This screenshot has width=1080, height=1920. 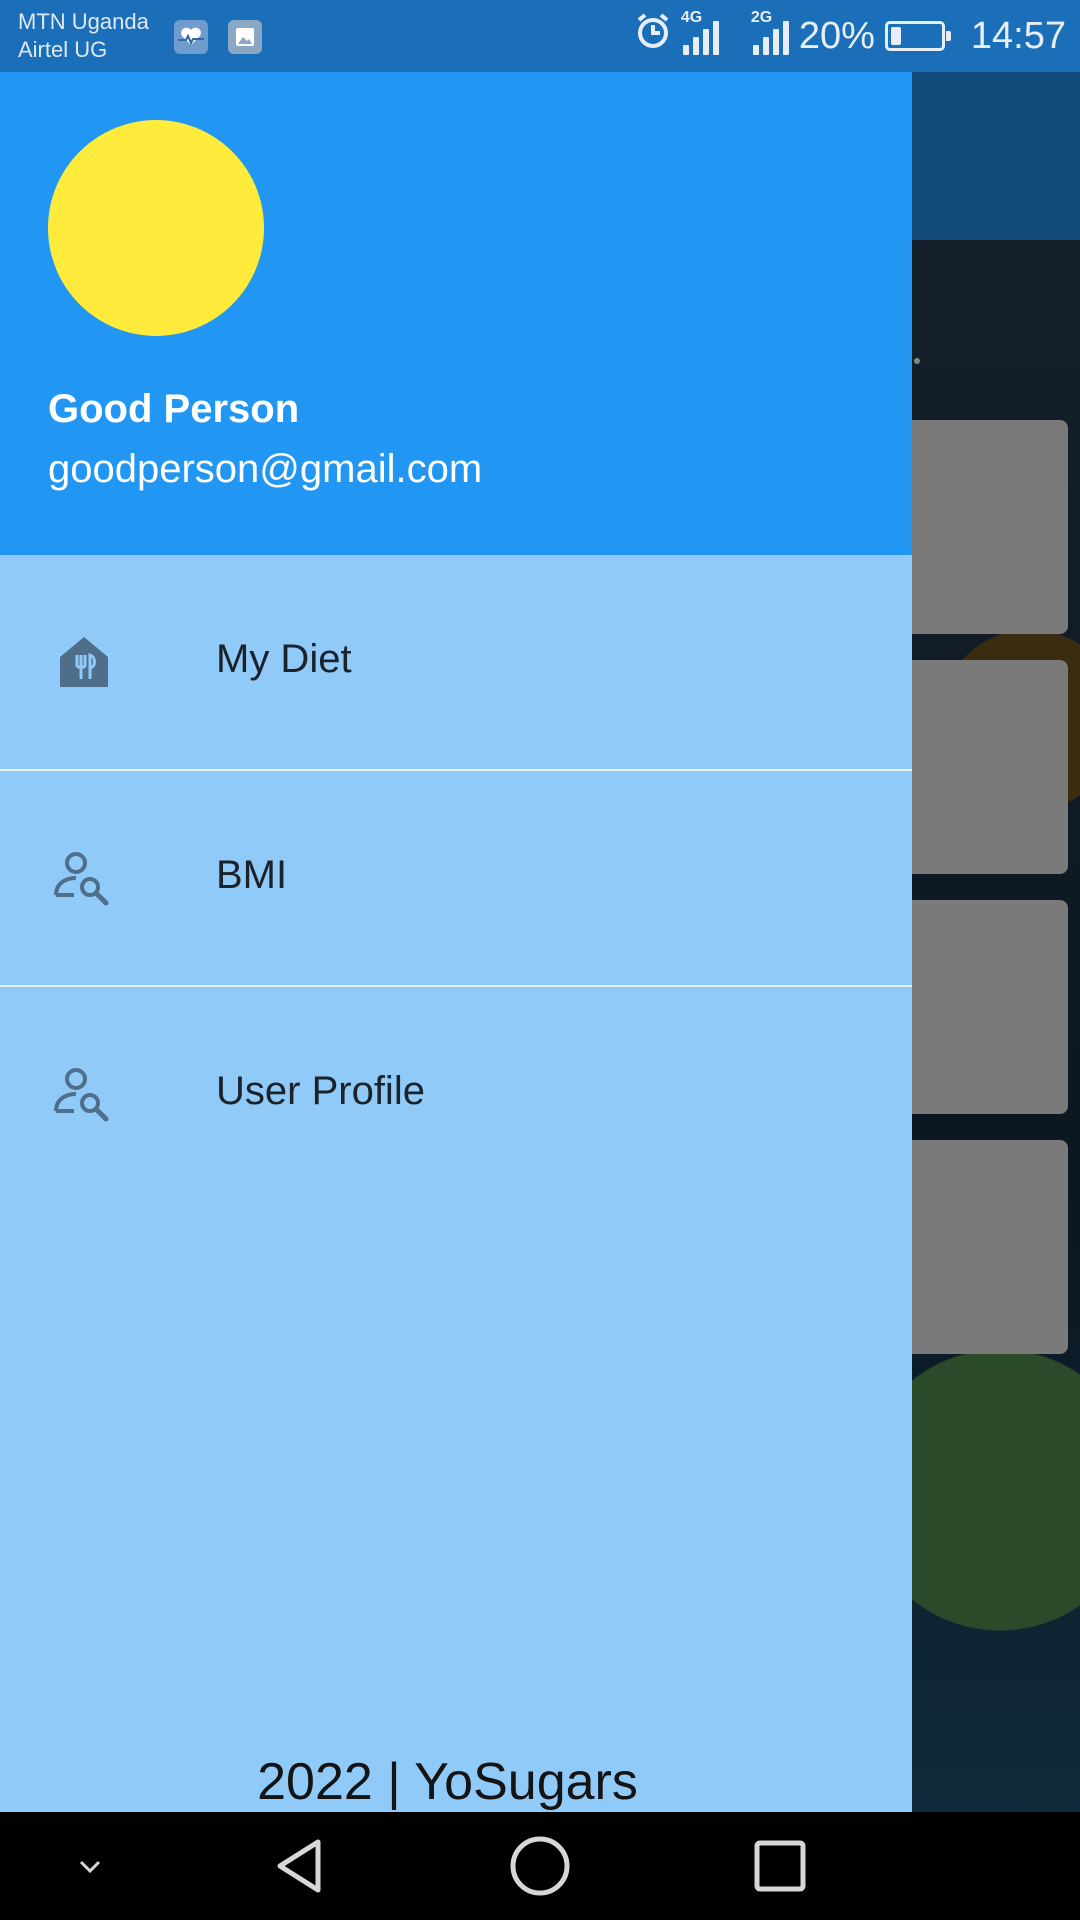 What do you see at coordinates (156, 228) in the screenshot?
I see `avatar` at bounding box center [156, 228].